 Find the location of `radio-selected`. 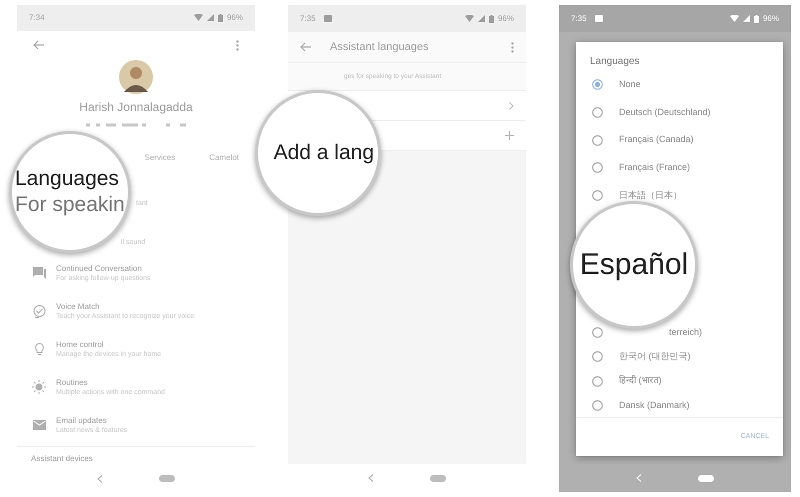

radio-selected is located at coordinates (597, 84).